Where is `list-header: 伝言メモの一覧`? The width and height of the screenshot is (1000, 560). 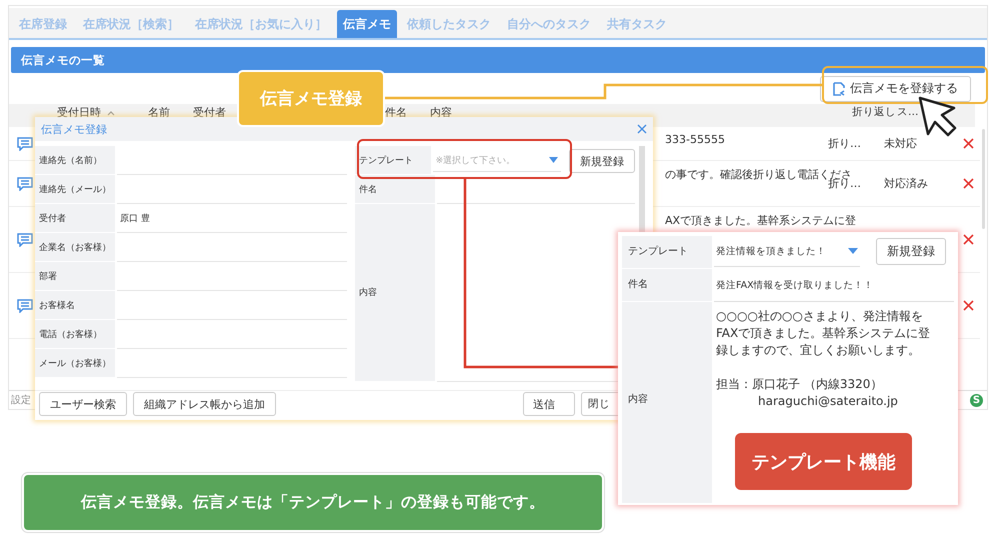 list-header: 伝言メモの一覧 is located at coordinates (498, 60).